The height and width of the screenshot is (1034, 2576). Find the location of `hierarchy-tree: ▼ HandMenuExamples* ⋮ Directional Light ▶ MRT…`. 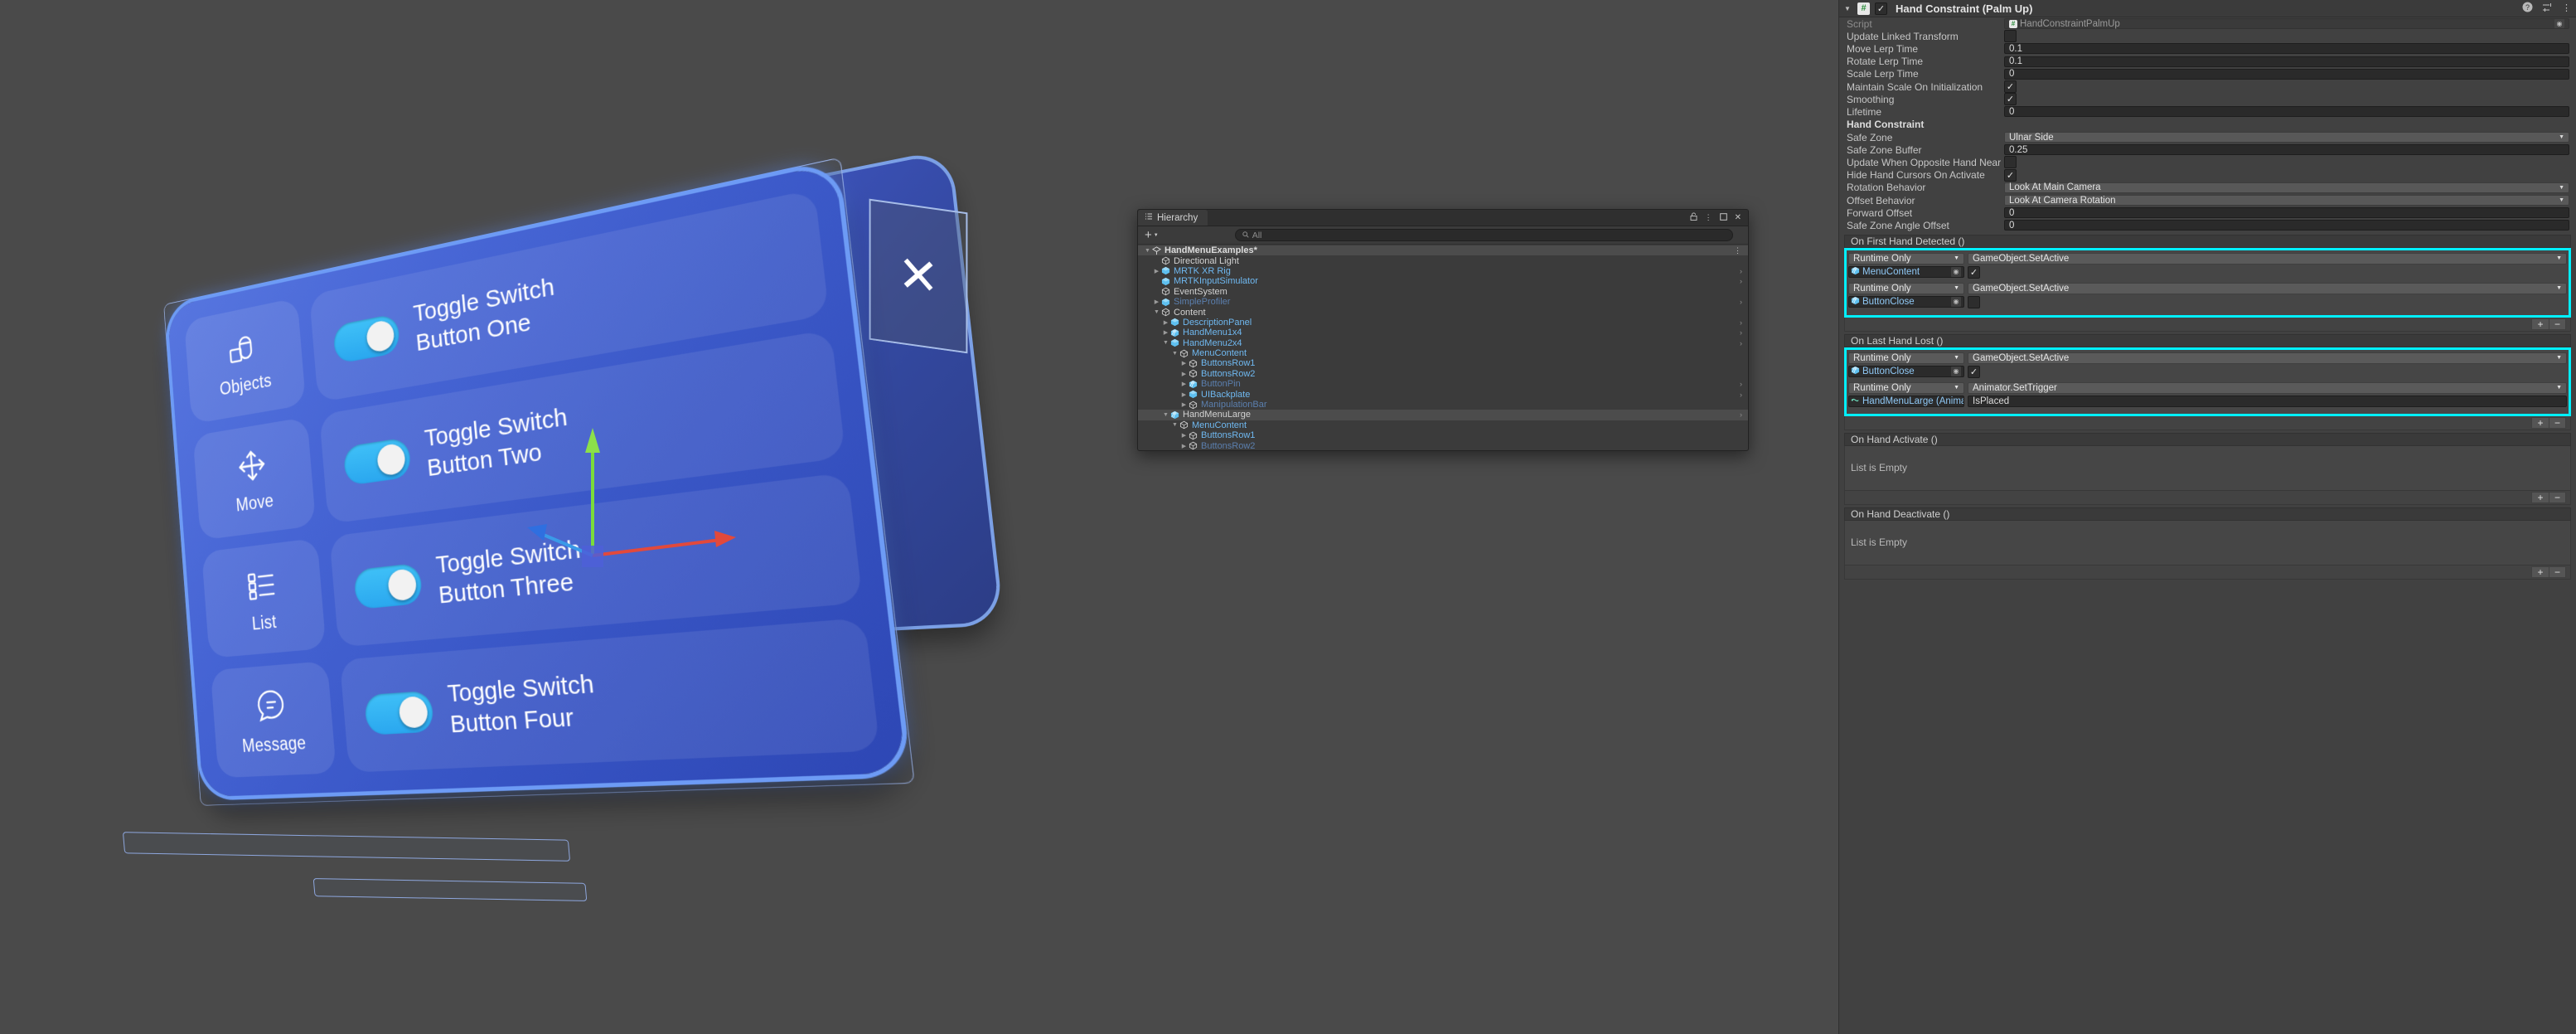

hierarchy-tree: ▼ HandMenuExamples* ⋮ Directional Light ▶ MRT… is located at coordinates (1443, 348).